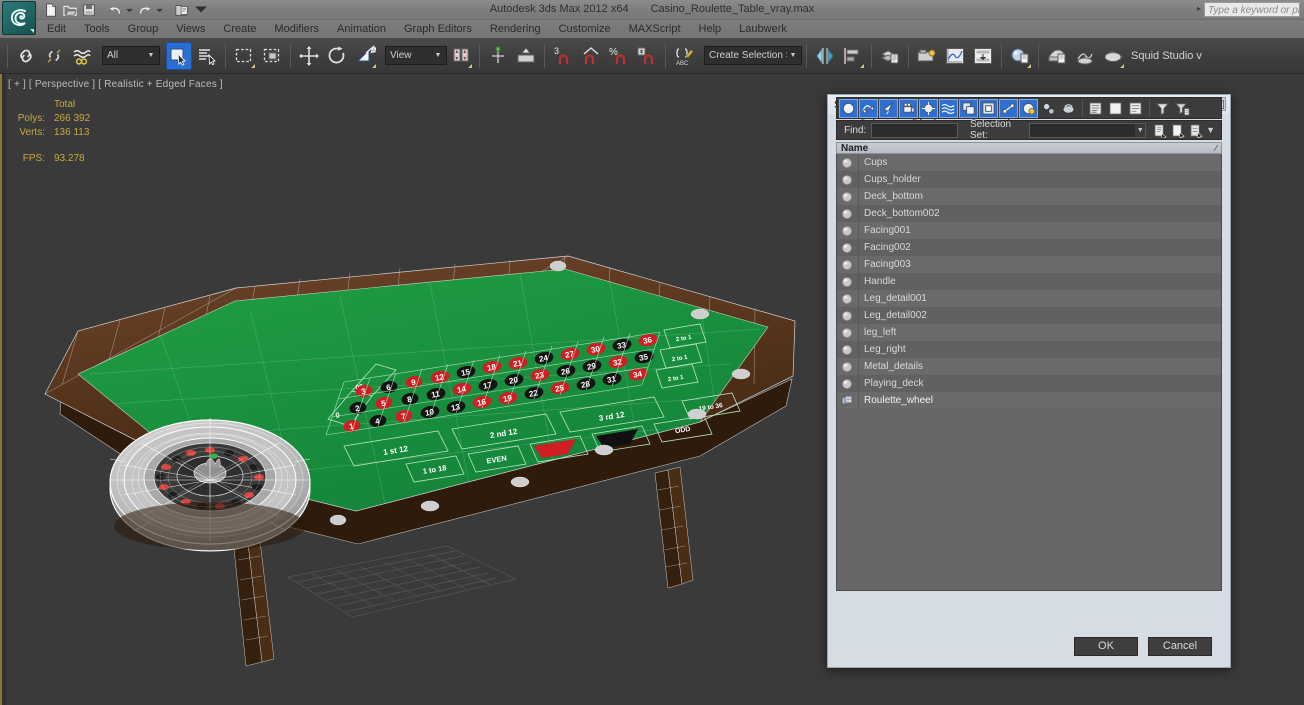  What do you see at coordinates (1029, 383) in the screenshot?
I see `list-item: Playing_deck` at bounding box center [1029, 383].